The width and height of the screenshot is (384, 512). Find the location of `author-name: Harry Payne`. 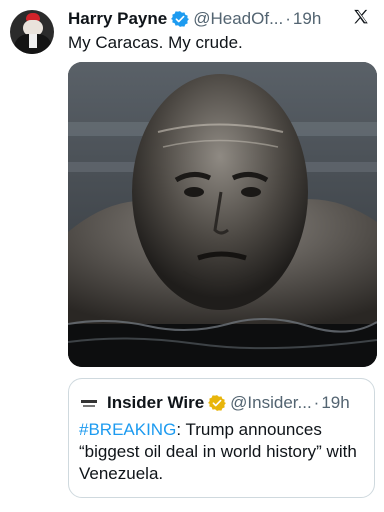

author-name: Harry Payne is located at coordinates (117, 19).